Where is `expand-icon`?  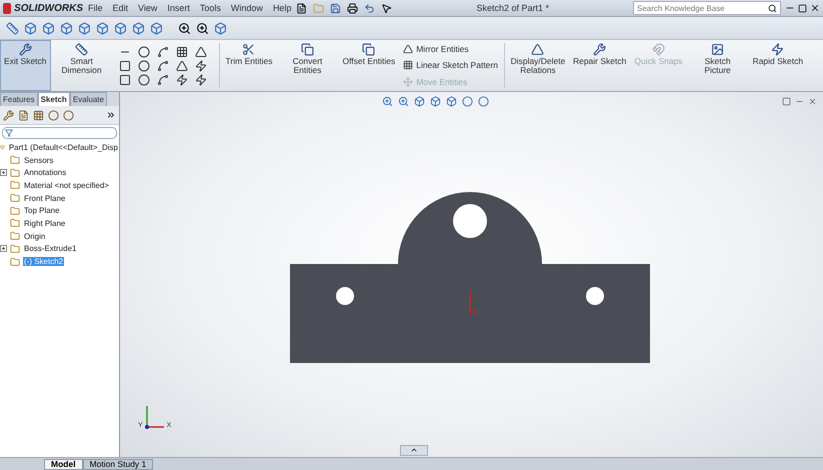
expand-icon is located at coordinates (111, 115).